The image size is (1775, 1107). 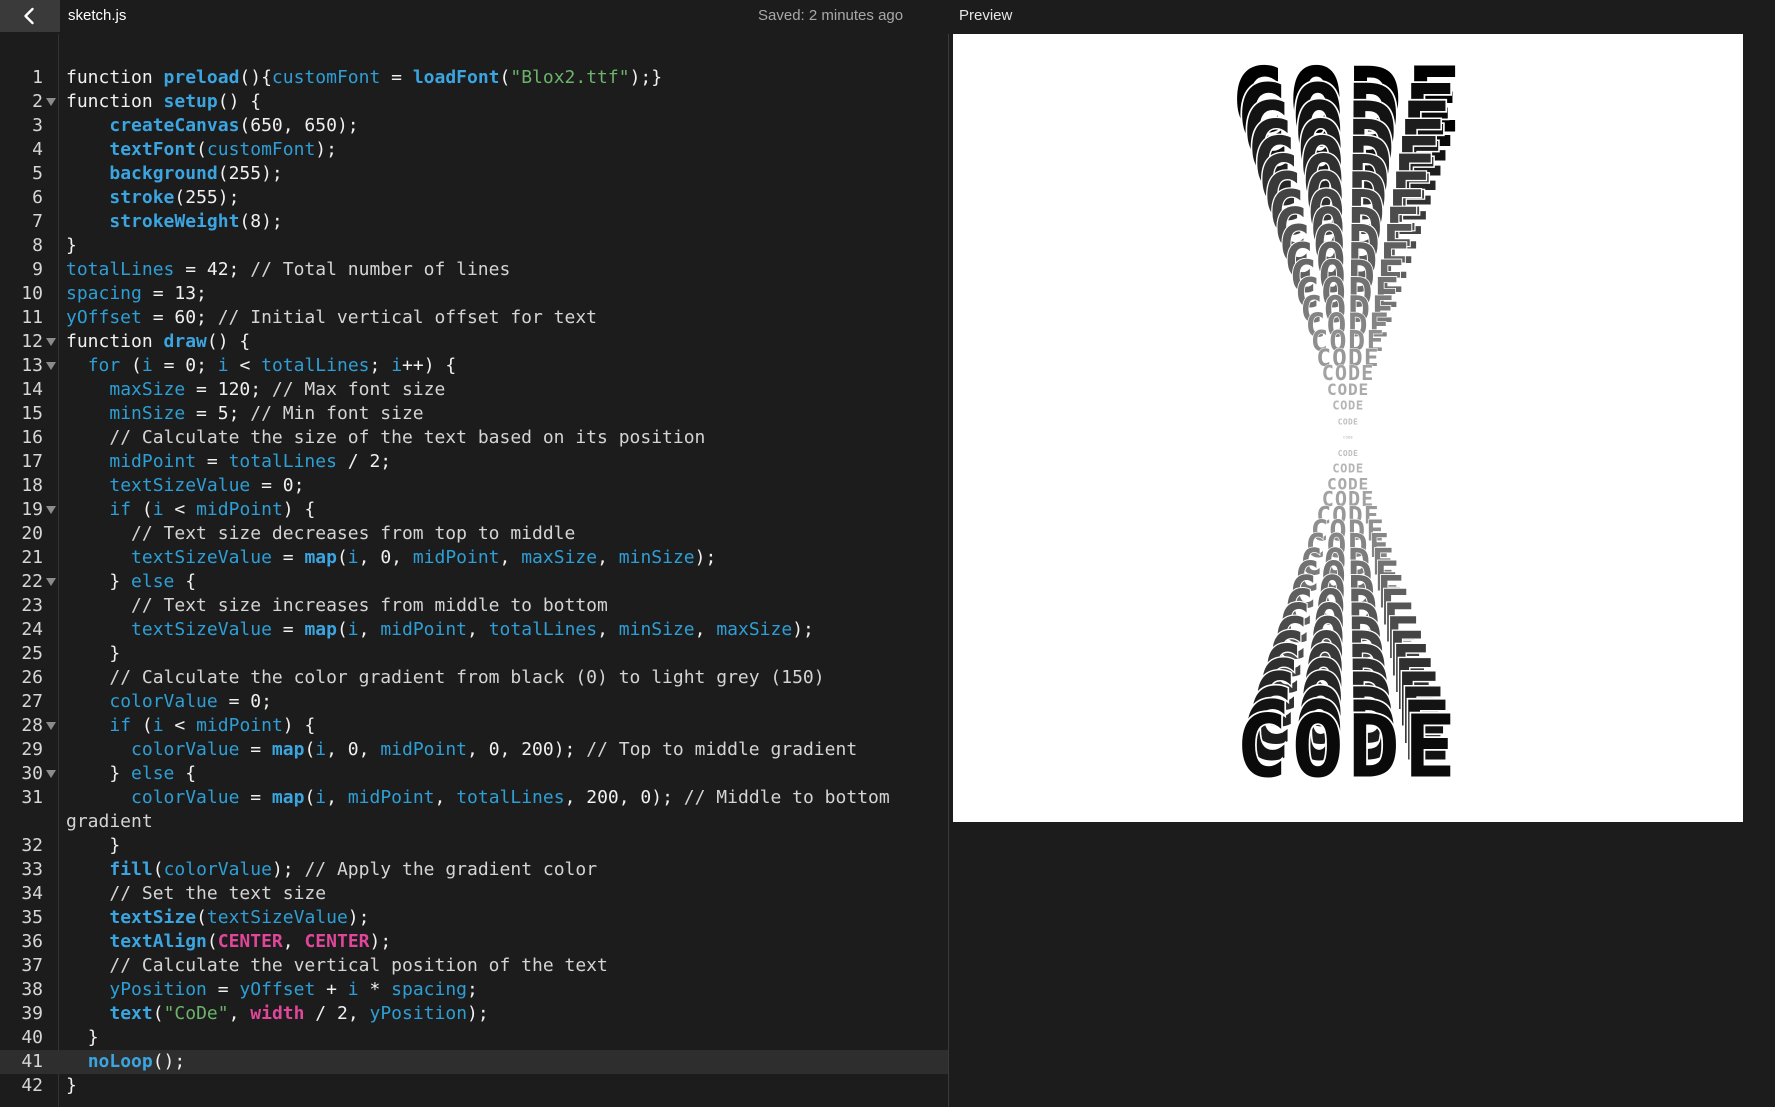 What do you see at coordinates (474, 990) in the screenshot?
I see `code-line: 38 yPosition = yOffset + i * spacing;` at bounding box center [474, 990].